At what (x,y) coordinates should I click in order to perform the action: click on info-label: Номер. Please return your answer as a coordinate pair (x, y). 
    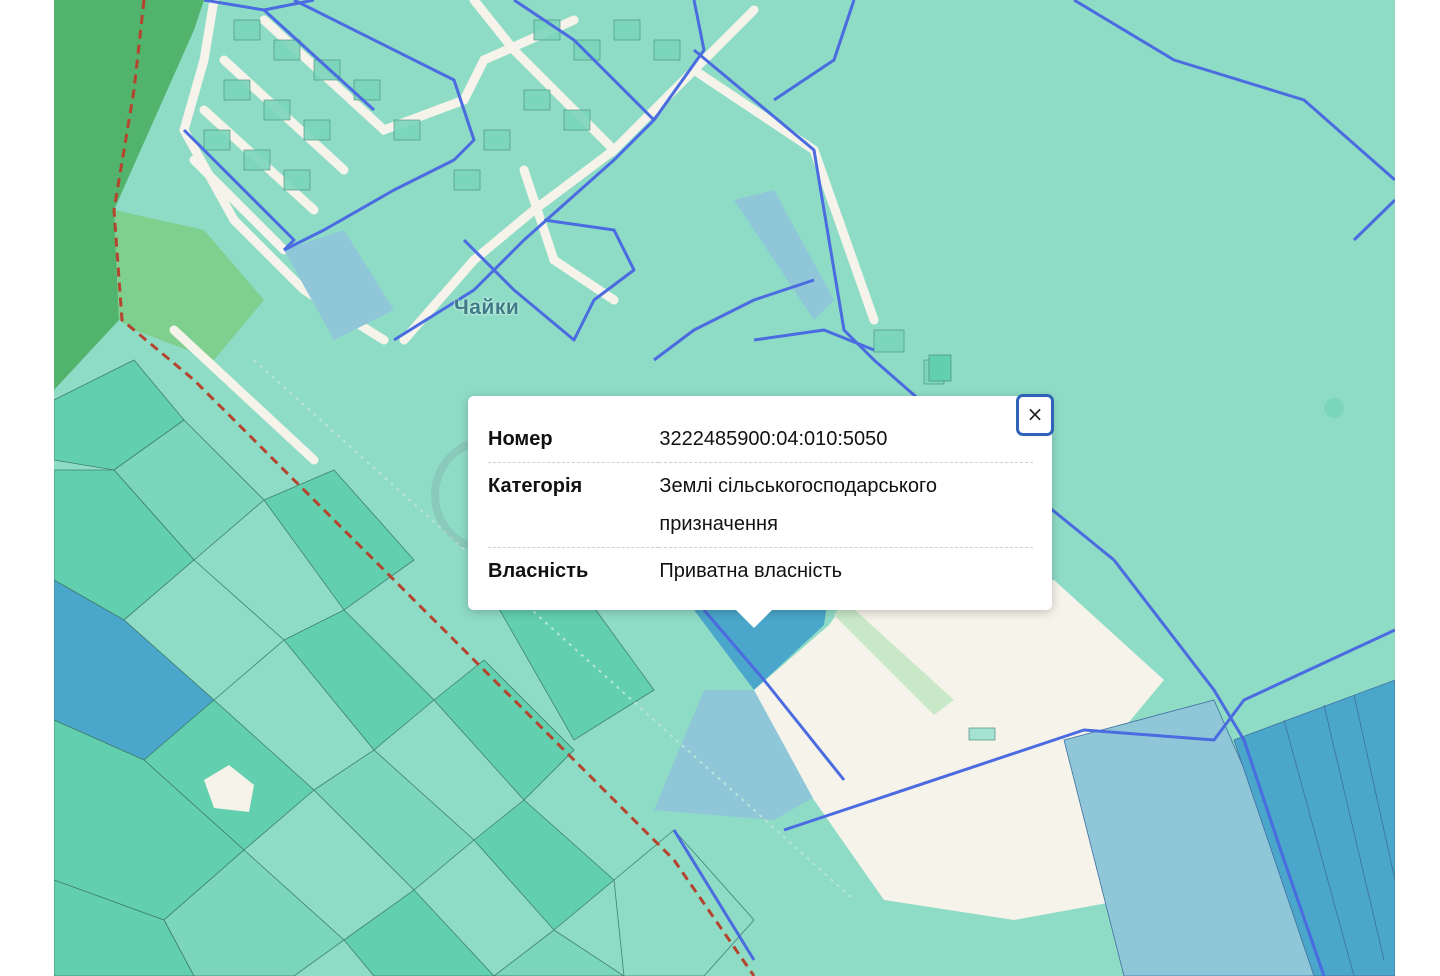
    Looking at the image, I should click on (520, 439).